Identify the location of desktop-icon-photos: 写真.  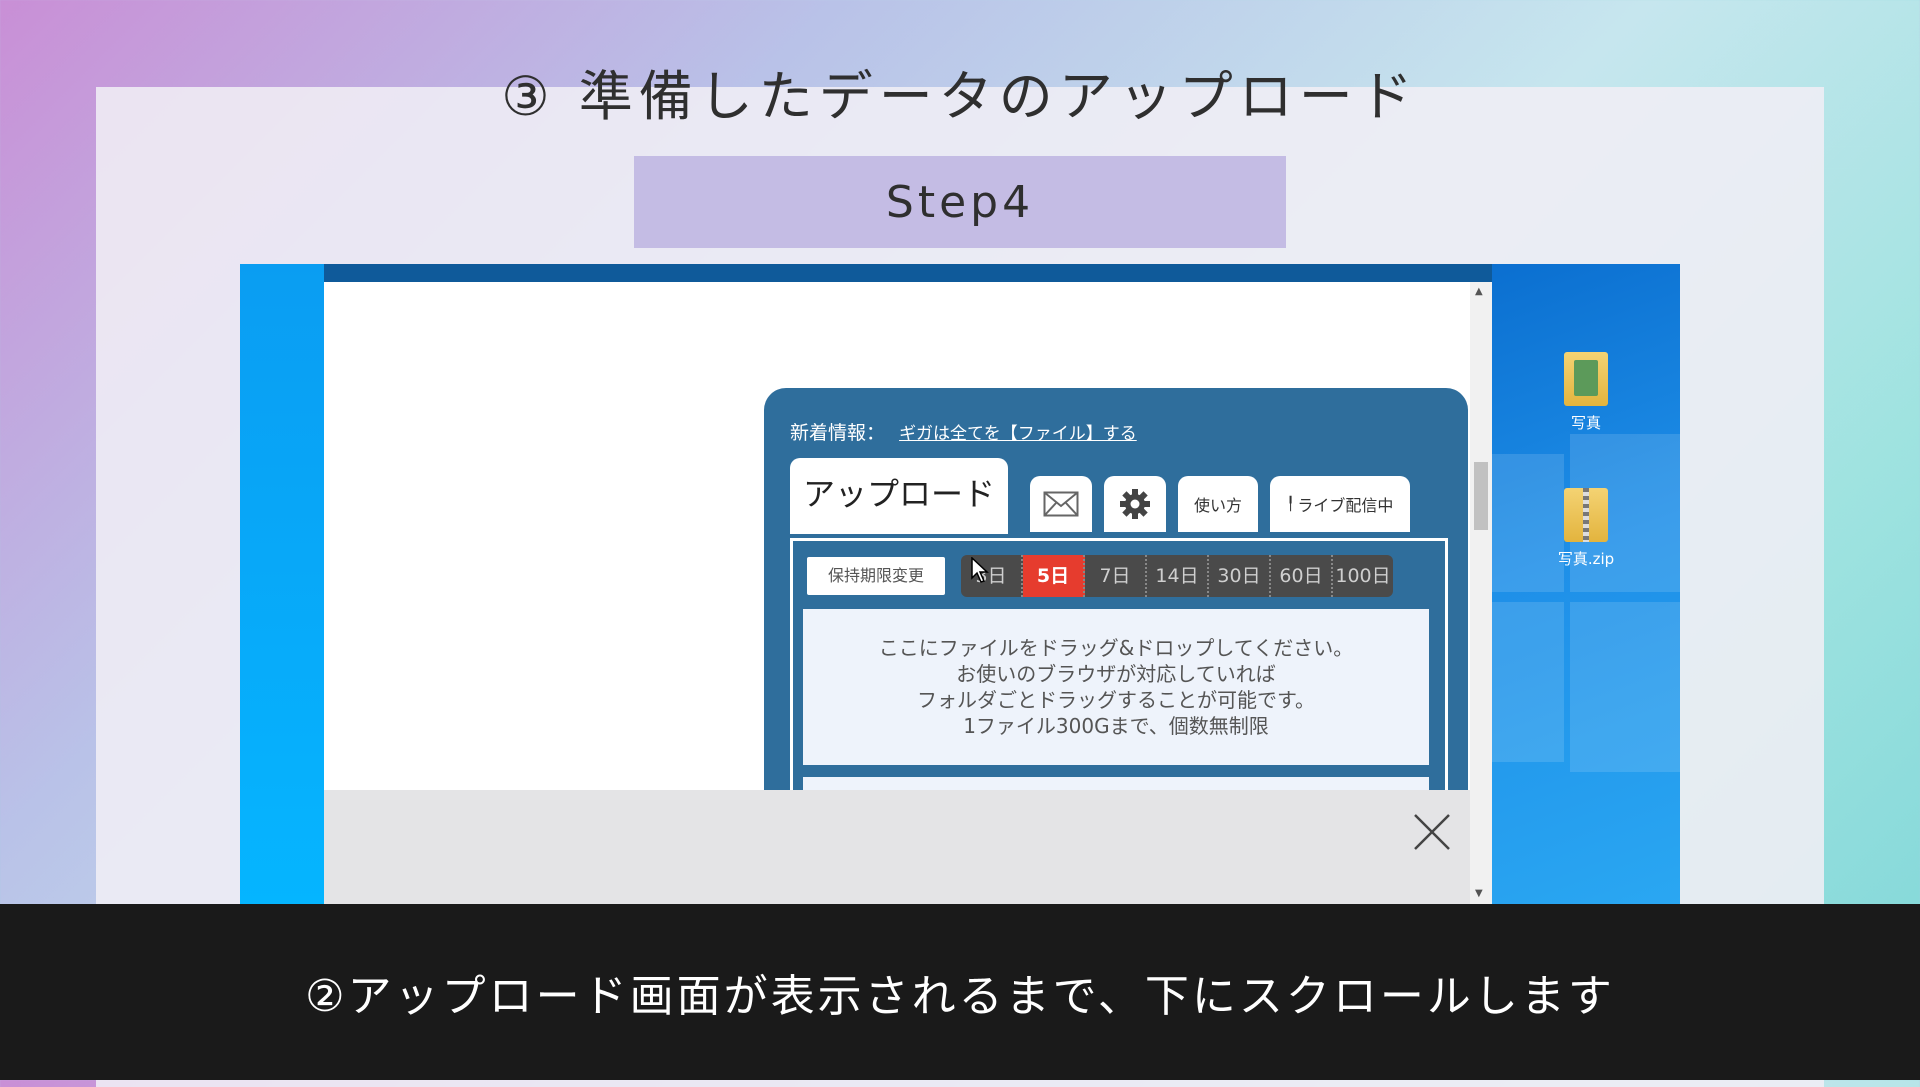
(1586, 392).